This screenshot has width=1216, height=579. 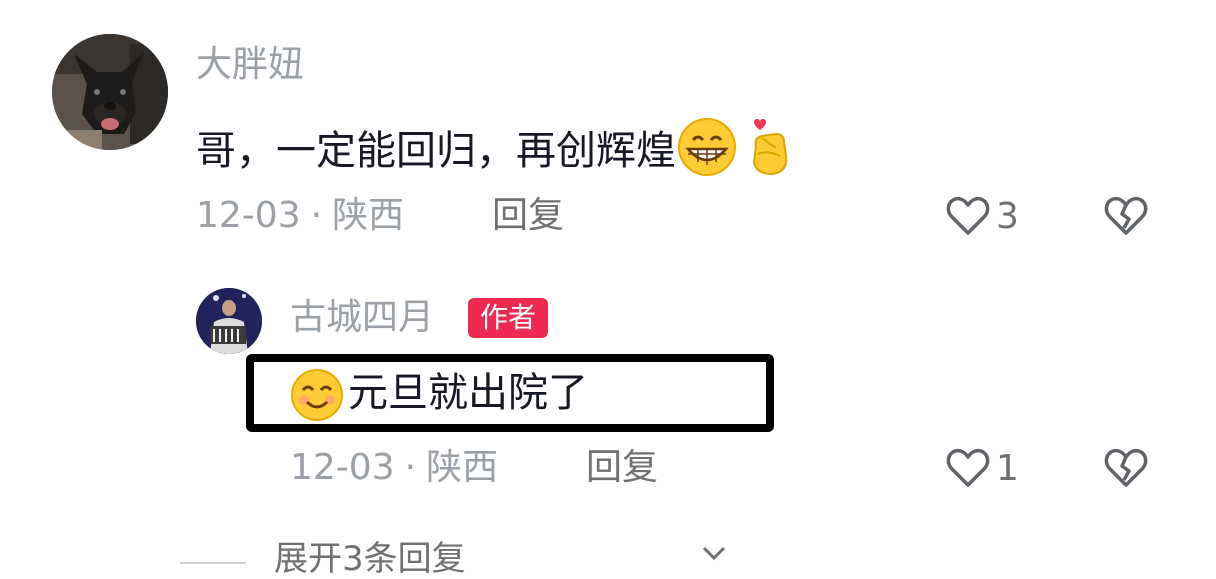 I want to click on expand-replies-label: 展开3条回复, so click(x=370, y=559).